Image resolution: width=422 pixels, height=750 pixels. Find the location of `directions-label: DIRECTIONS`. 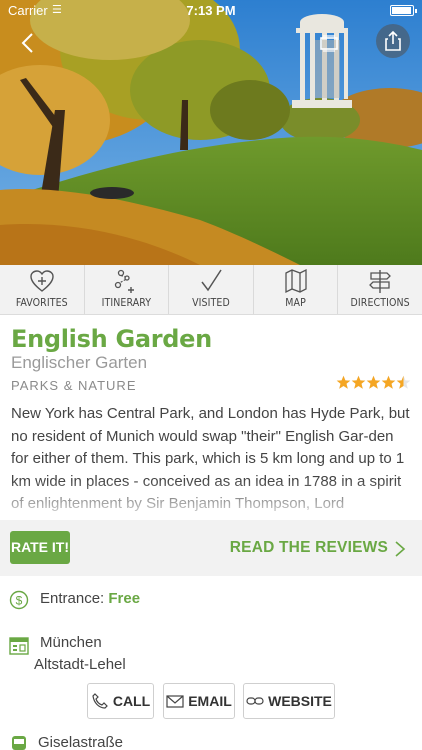

directions-label: DIRECTIONS is located at coordinates (380, 303).